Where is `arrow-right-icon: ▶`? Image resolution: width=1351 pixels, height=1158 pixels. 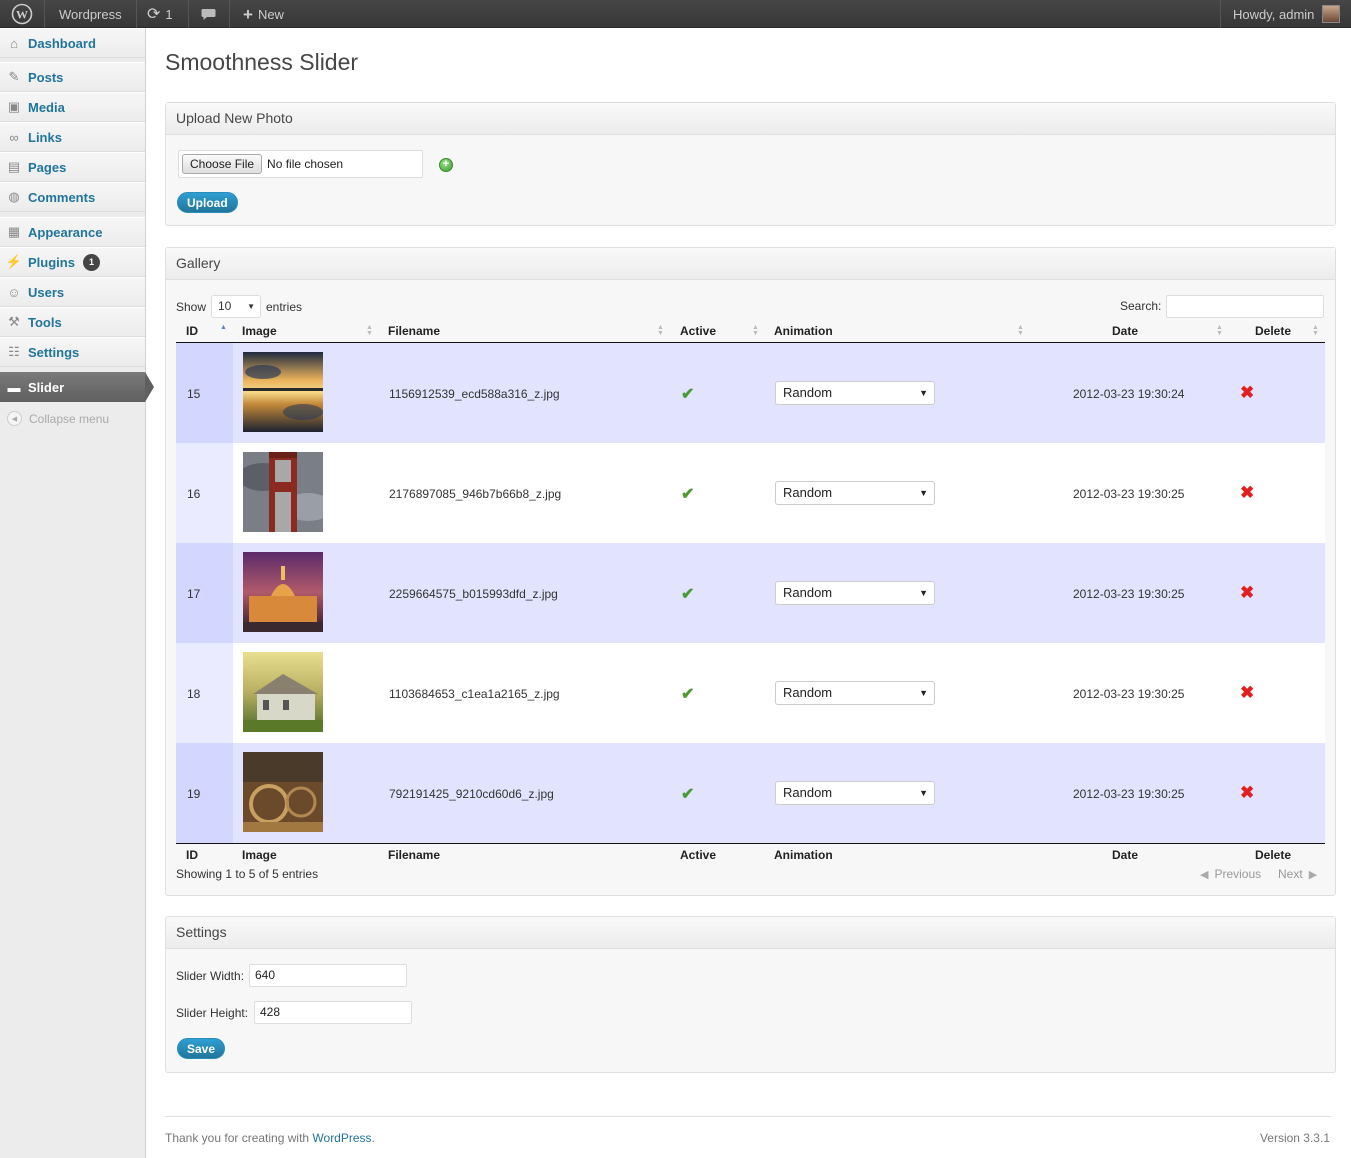
arrow-right-icon: ▶ is located at coordinates (1313, 874).